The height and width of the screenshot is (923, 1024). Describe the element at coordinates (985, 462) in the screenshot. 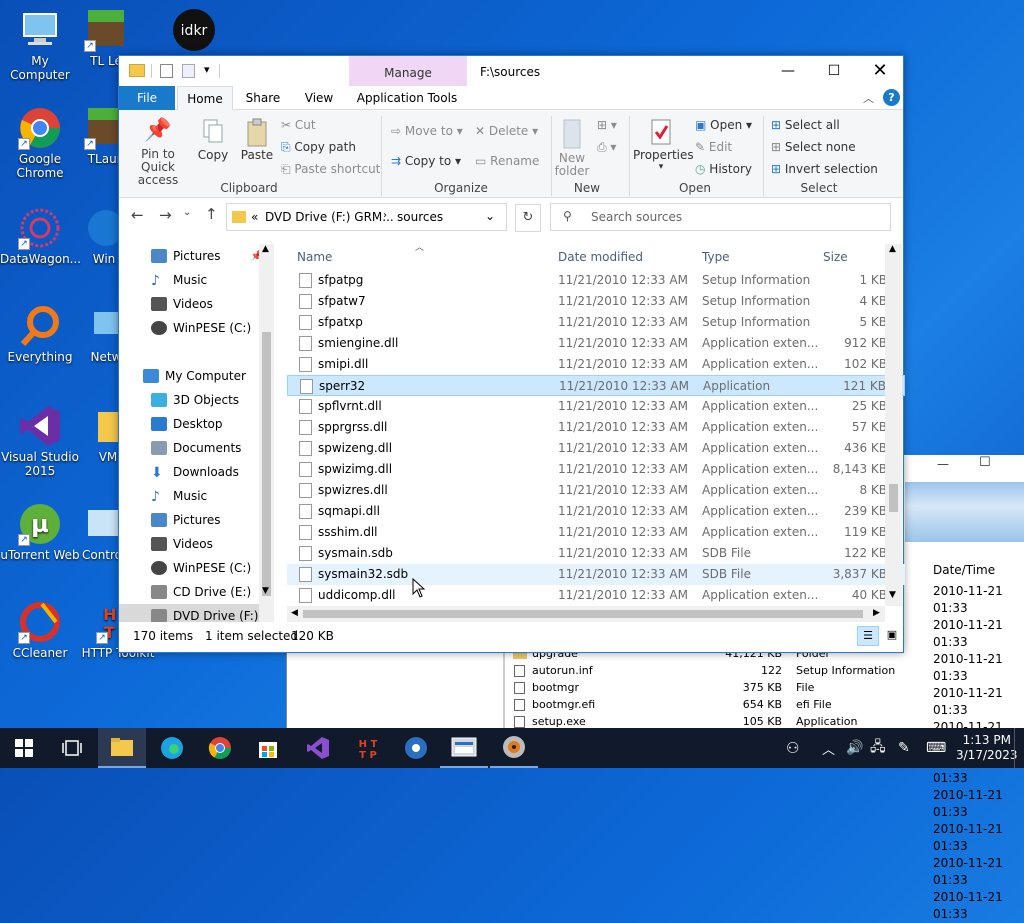

I see `maximize-icon: ☐` at that location.